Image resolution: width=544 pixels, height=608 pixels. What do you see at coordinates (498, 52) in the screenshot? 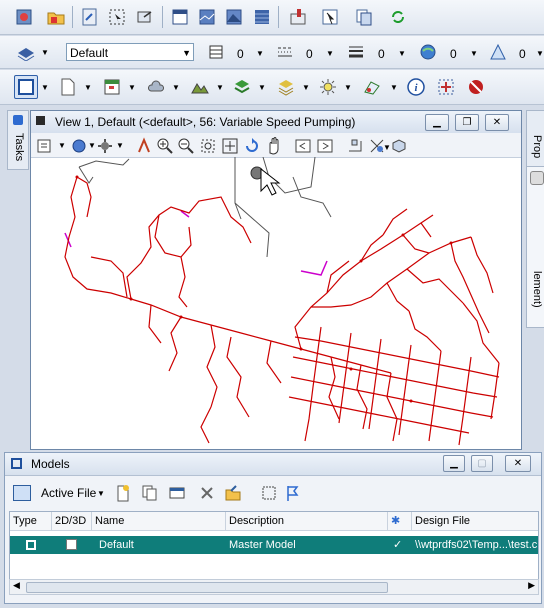
I see `priority-icon` at bounding box center [498, 52].